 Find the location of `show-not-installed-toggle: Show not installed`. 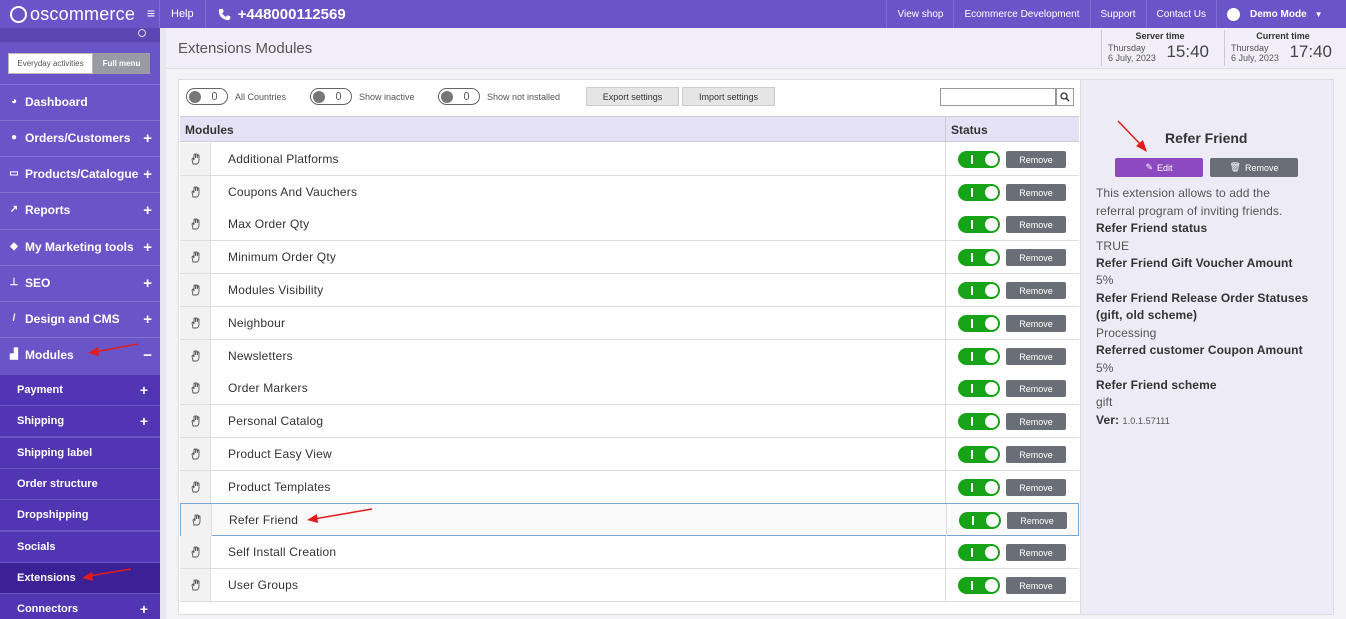

show-not-installed-toggle: Show not installed is located at coordinates (499, 96).